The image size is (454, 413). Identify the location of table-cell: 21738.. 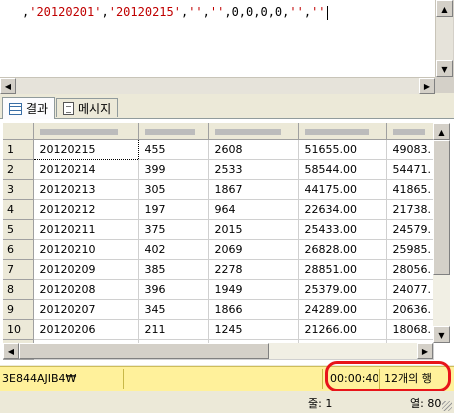
(410, 209).